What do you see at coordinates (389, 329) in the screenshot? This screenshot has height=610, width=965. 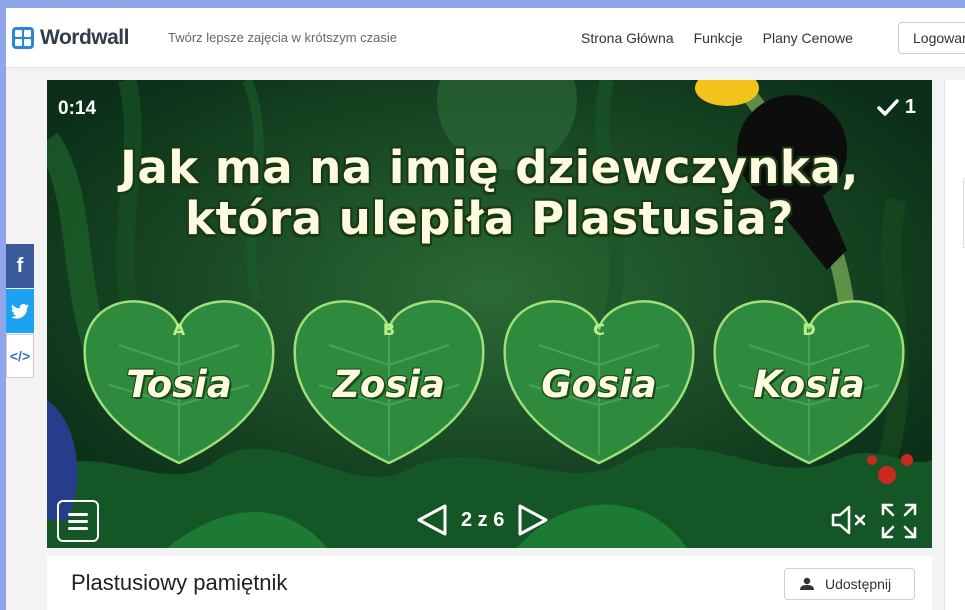 I see `answer-letter: B` at bounding box center [389, 329].